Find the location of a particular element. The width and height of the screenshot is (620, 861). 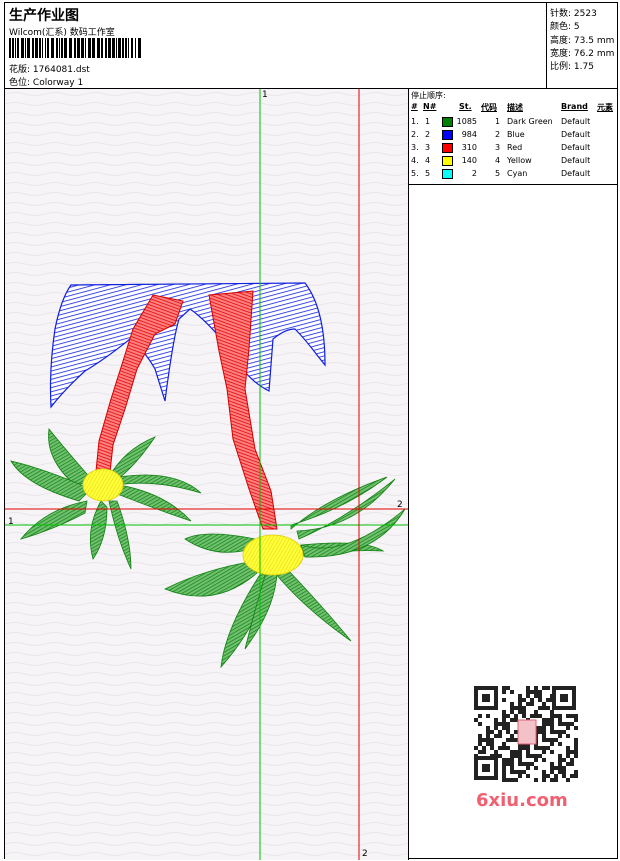

stat-stitches: 针数: 2523 is located at coordinates (573, 12).